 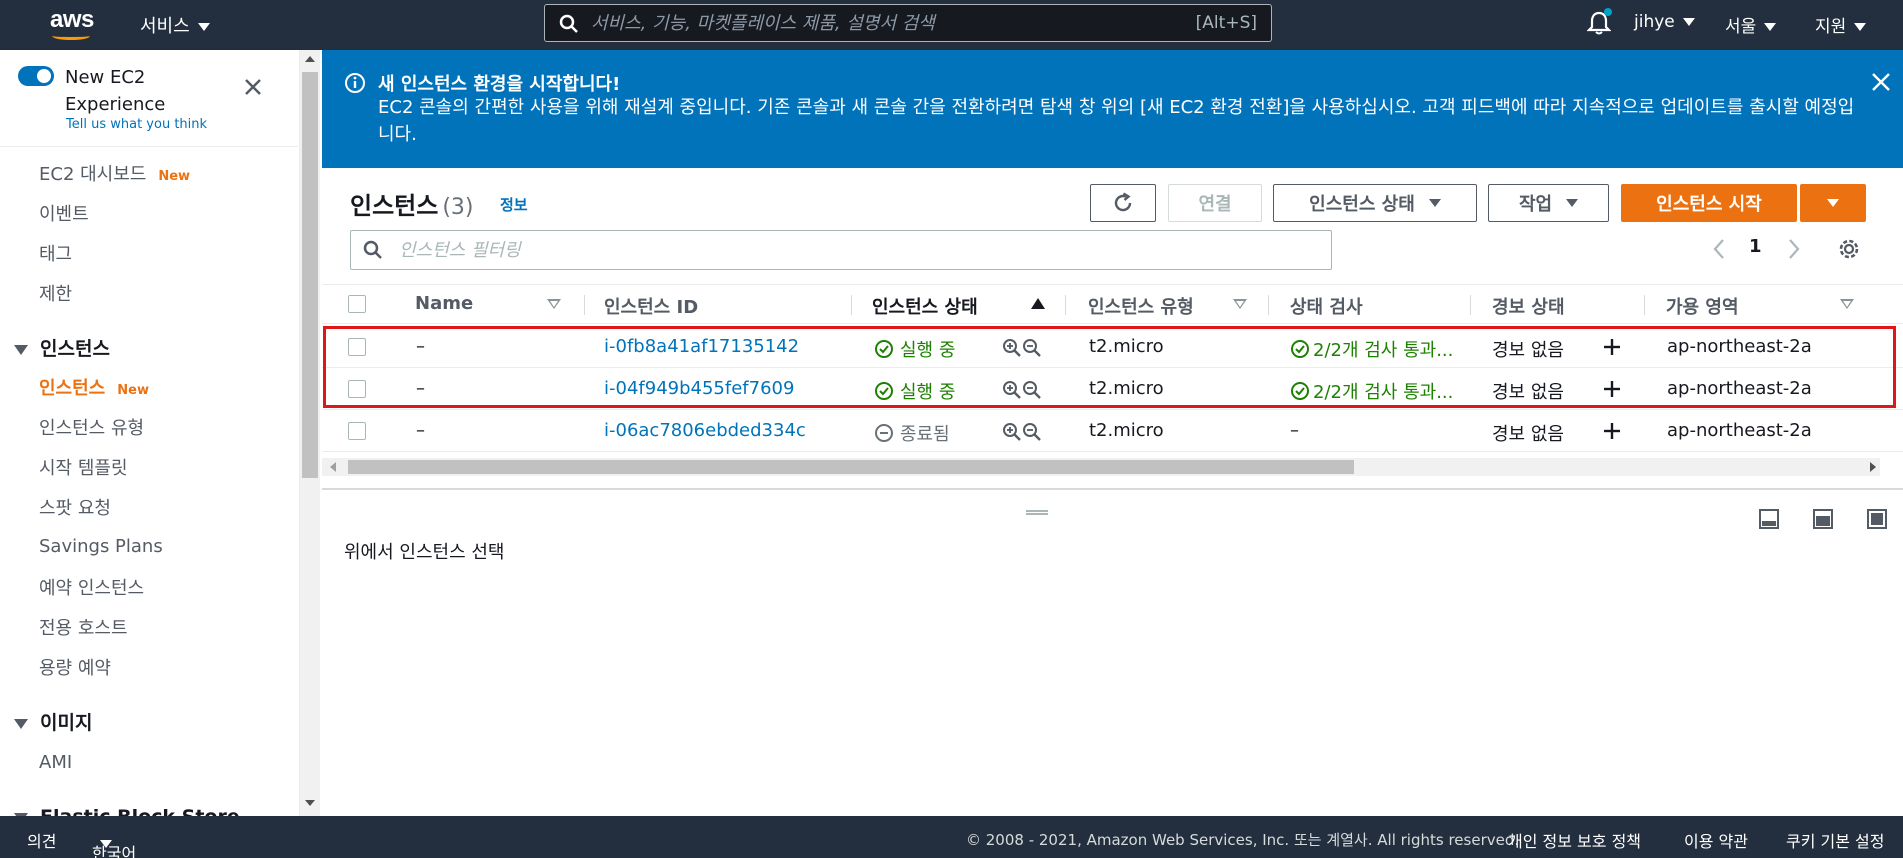 I want to click on search-shortcut: [Alt+S], so click(x=1226, y=23).